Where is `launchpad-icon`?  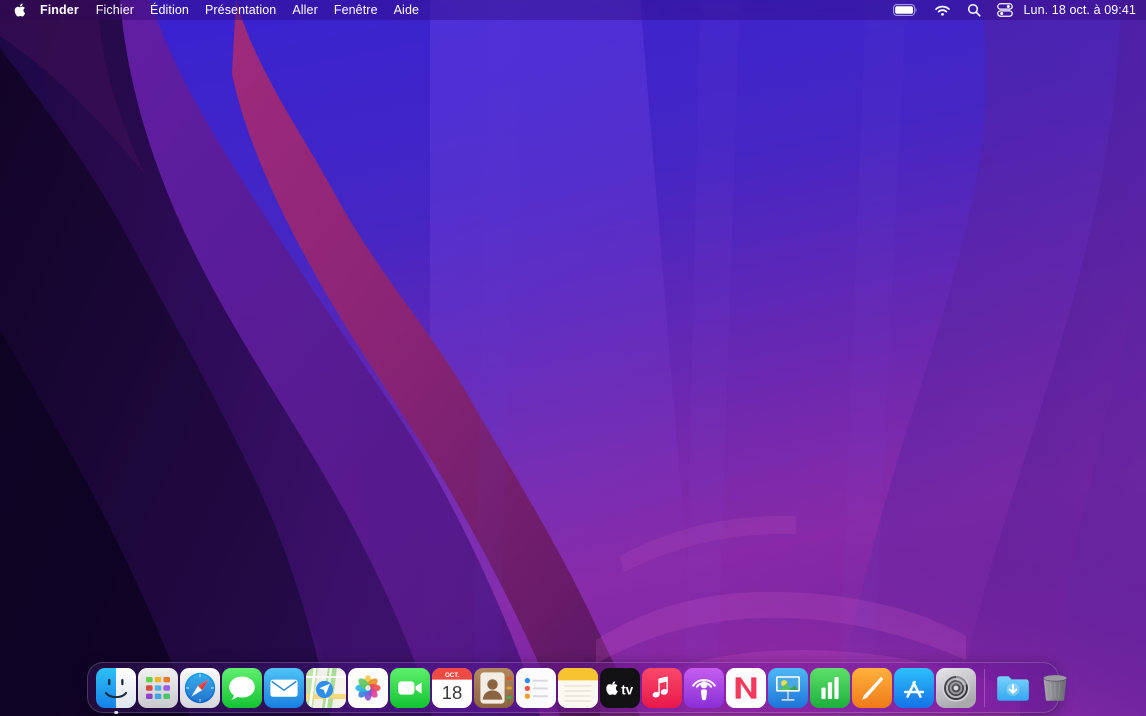 launchpad-icon is located at coordinates (158, 688).